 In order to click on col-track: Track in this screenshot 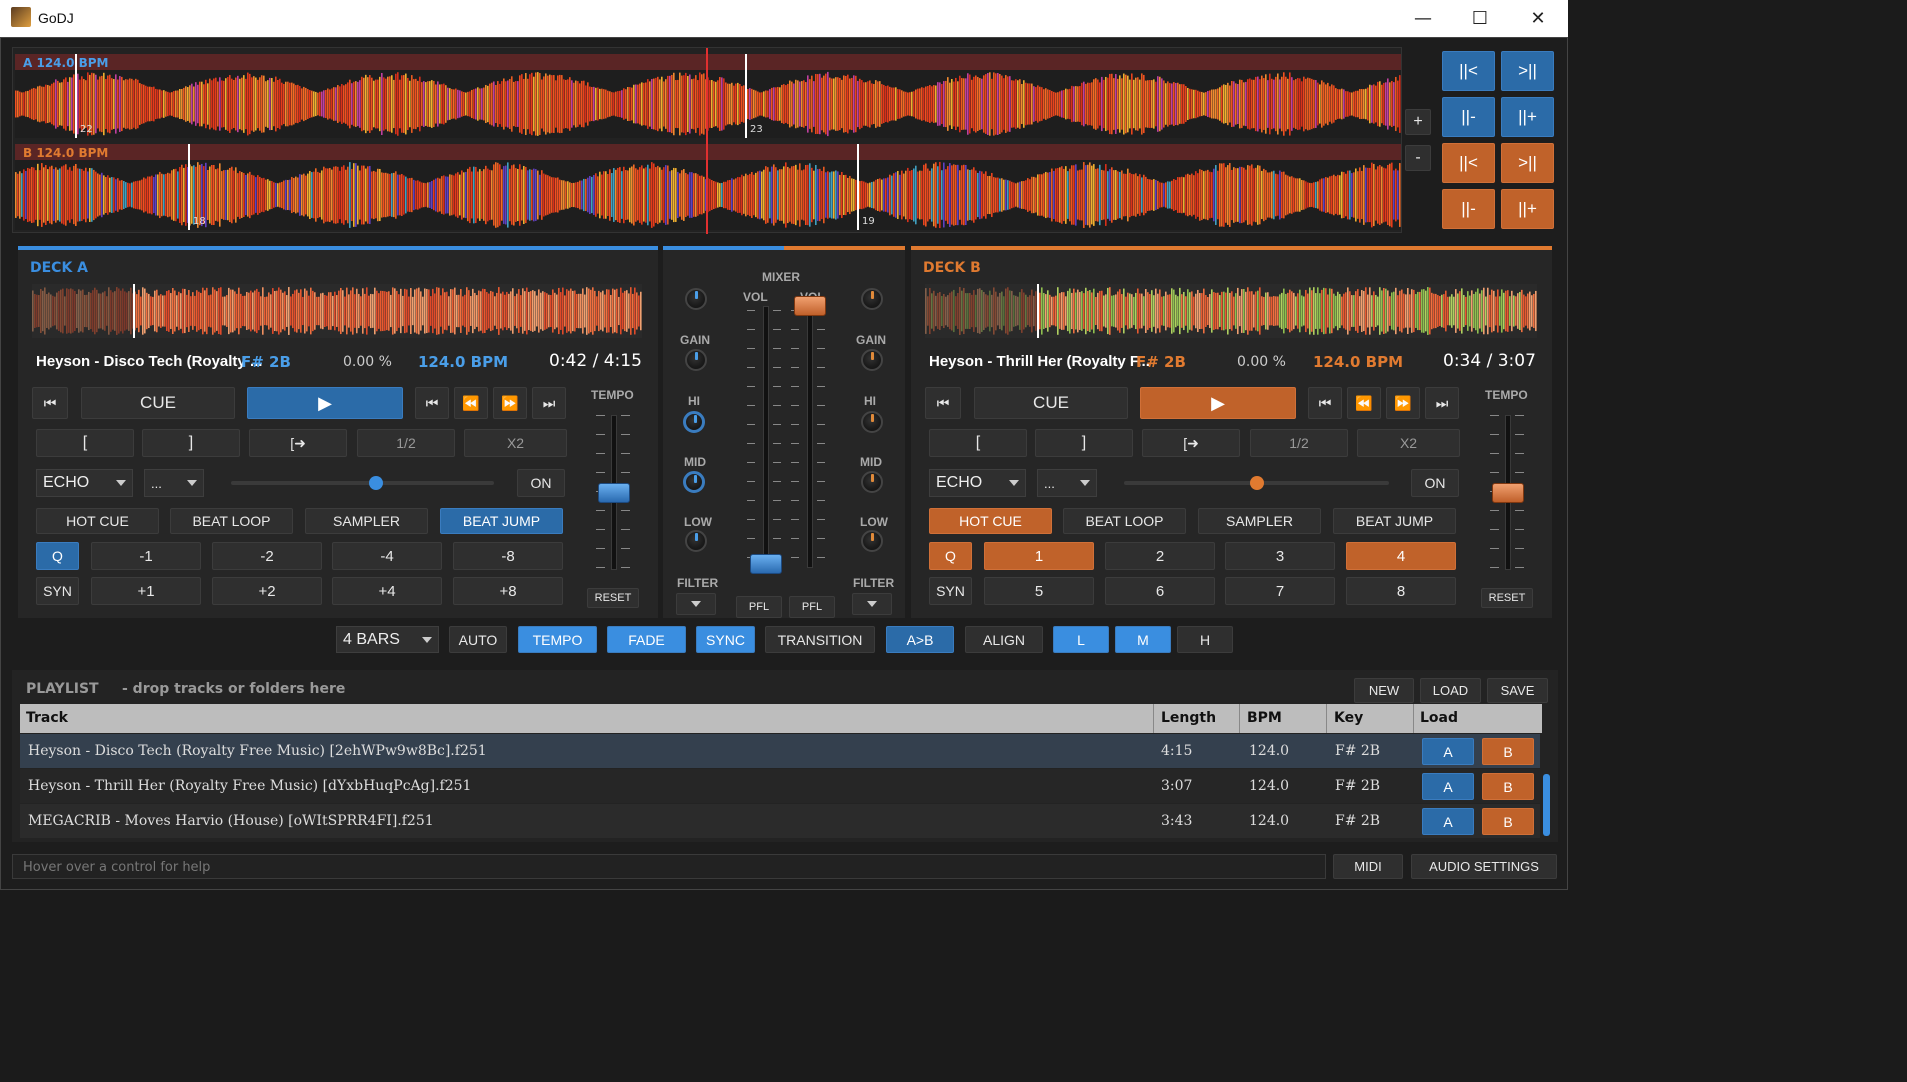, I will do `click(47, 718)`.